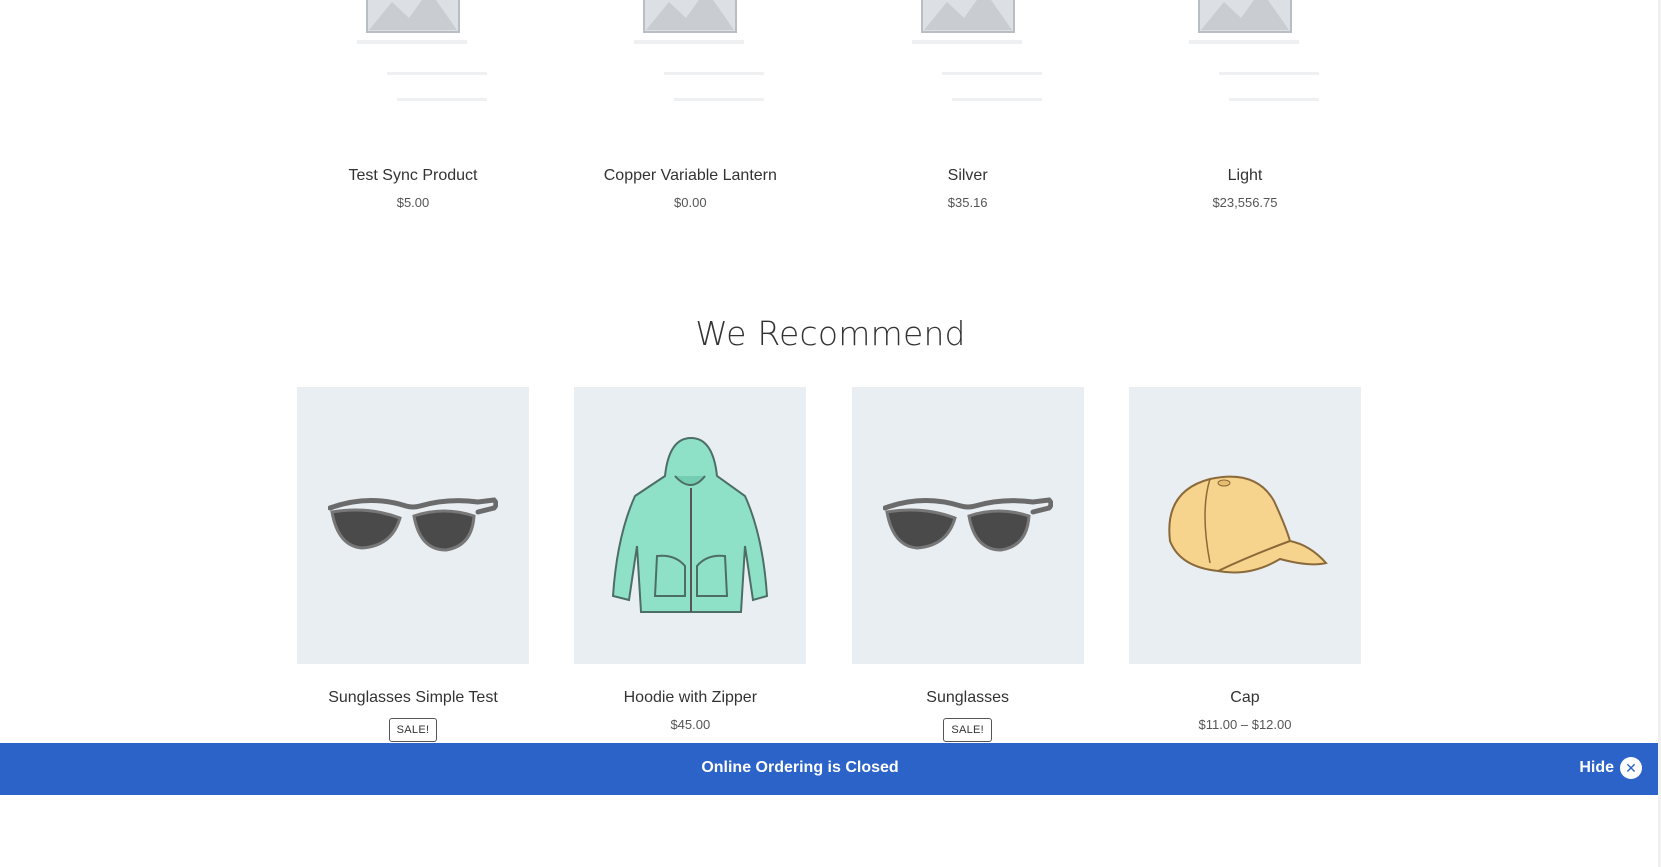  I want to click on hoodie-icon, so click(690, 524).